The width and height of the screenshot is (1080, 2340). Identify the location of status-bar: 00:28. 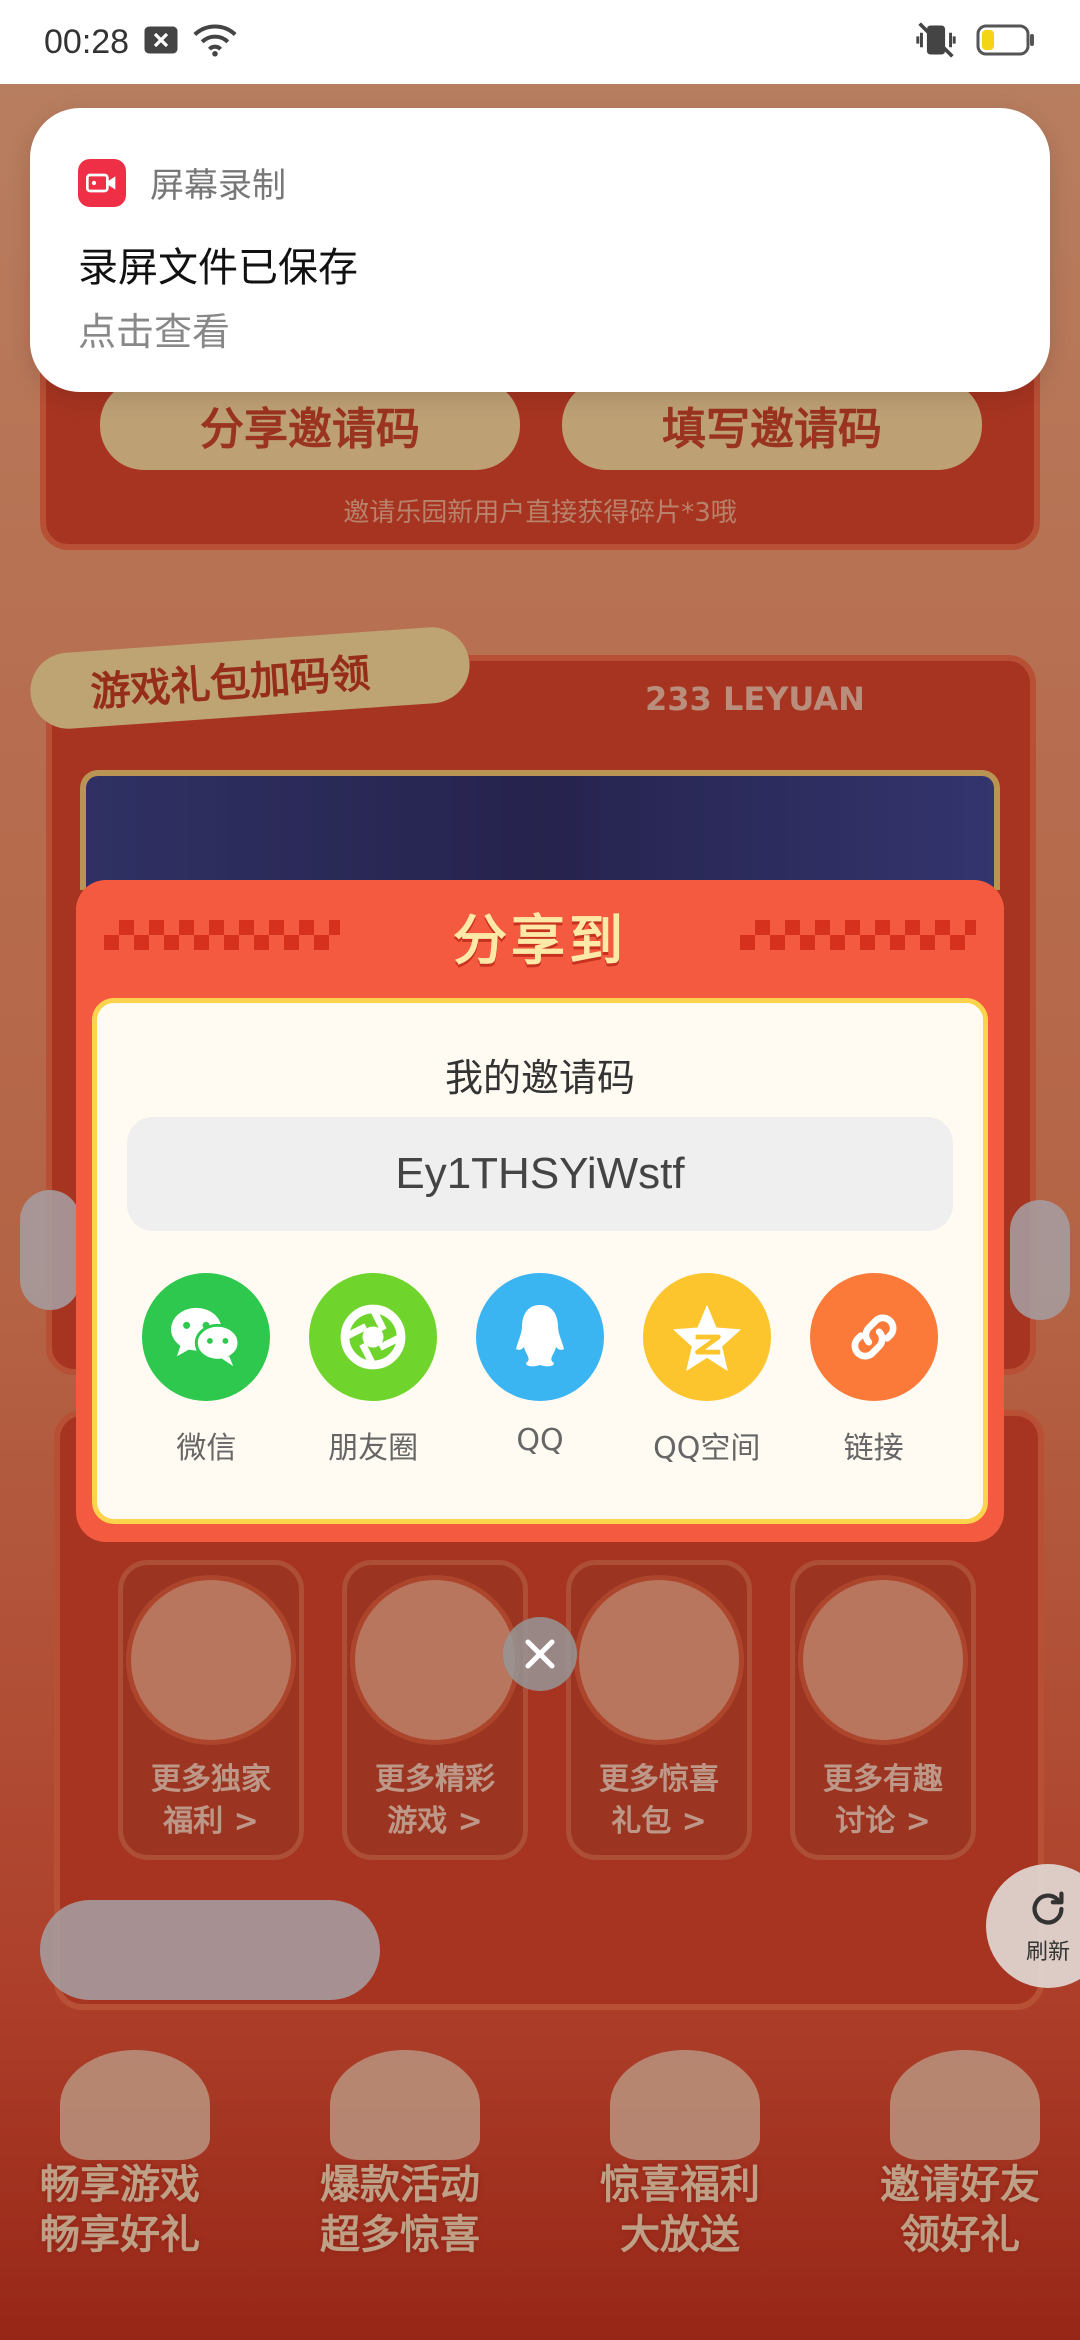
(540, 42).